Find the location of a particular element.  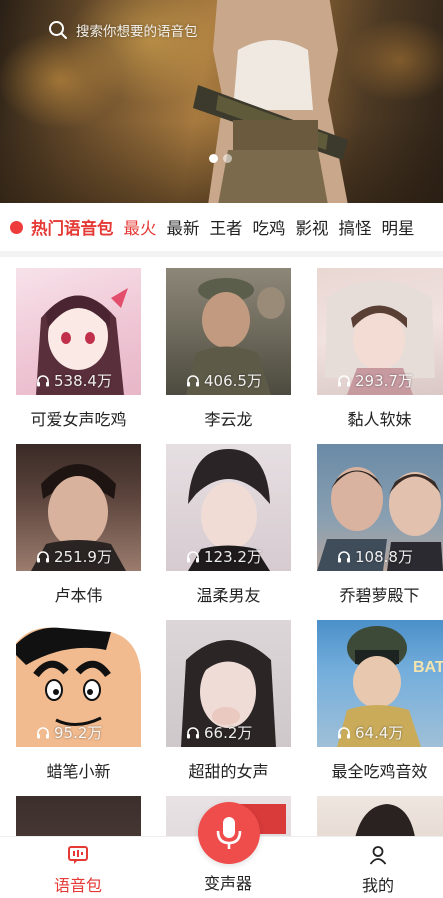

search-bar: 搜索你想要的语音包 is located at coordinates (123, 30).